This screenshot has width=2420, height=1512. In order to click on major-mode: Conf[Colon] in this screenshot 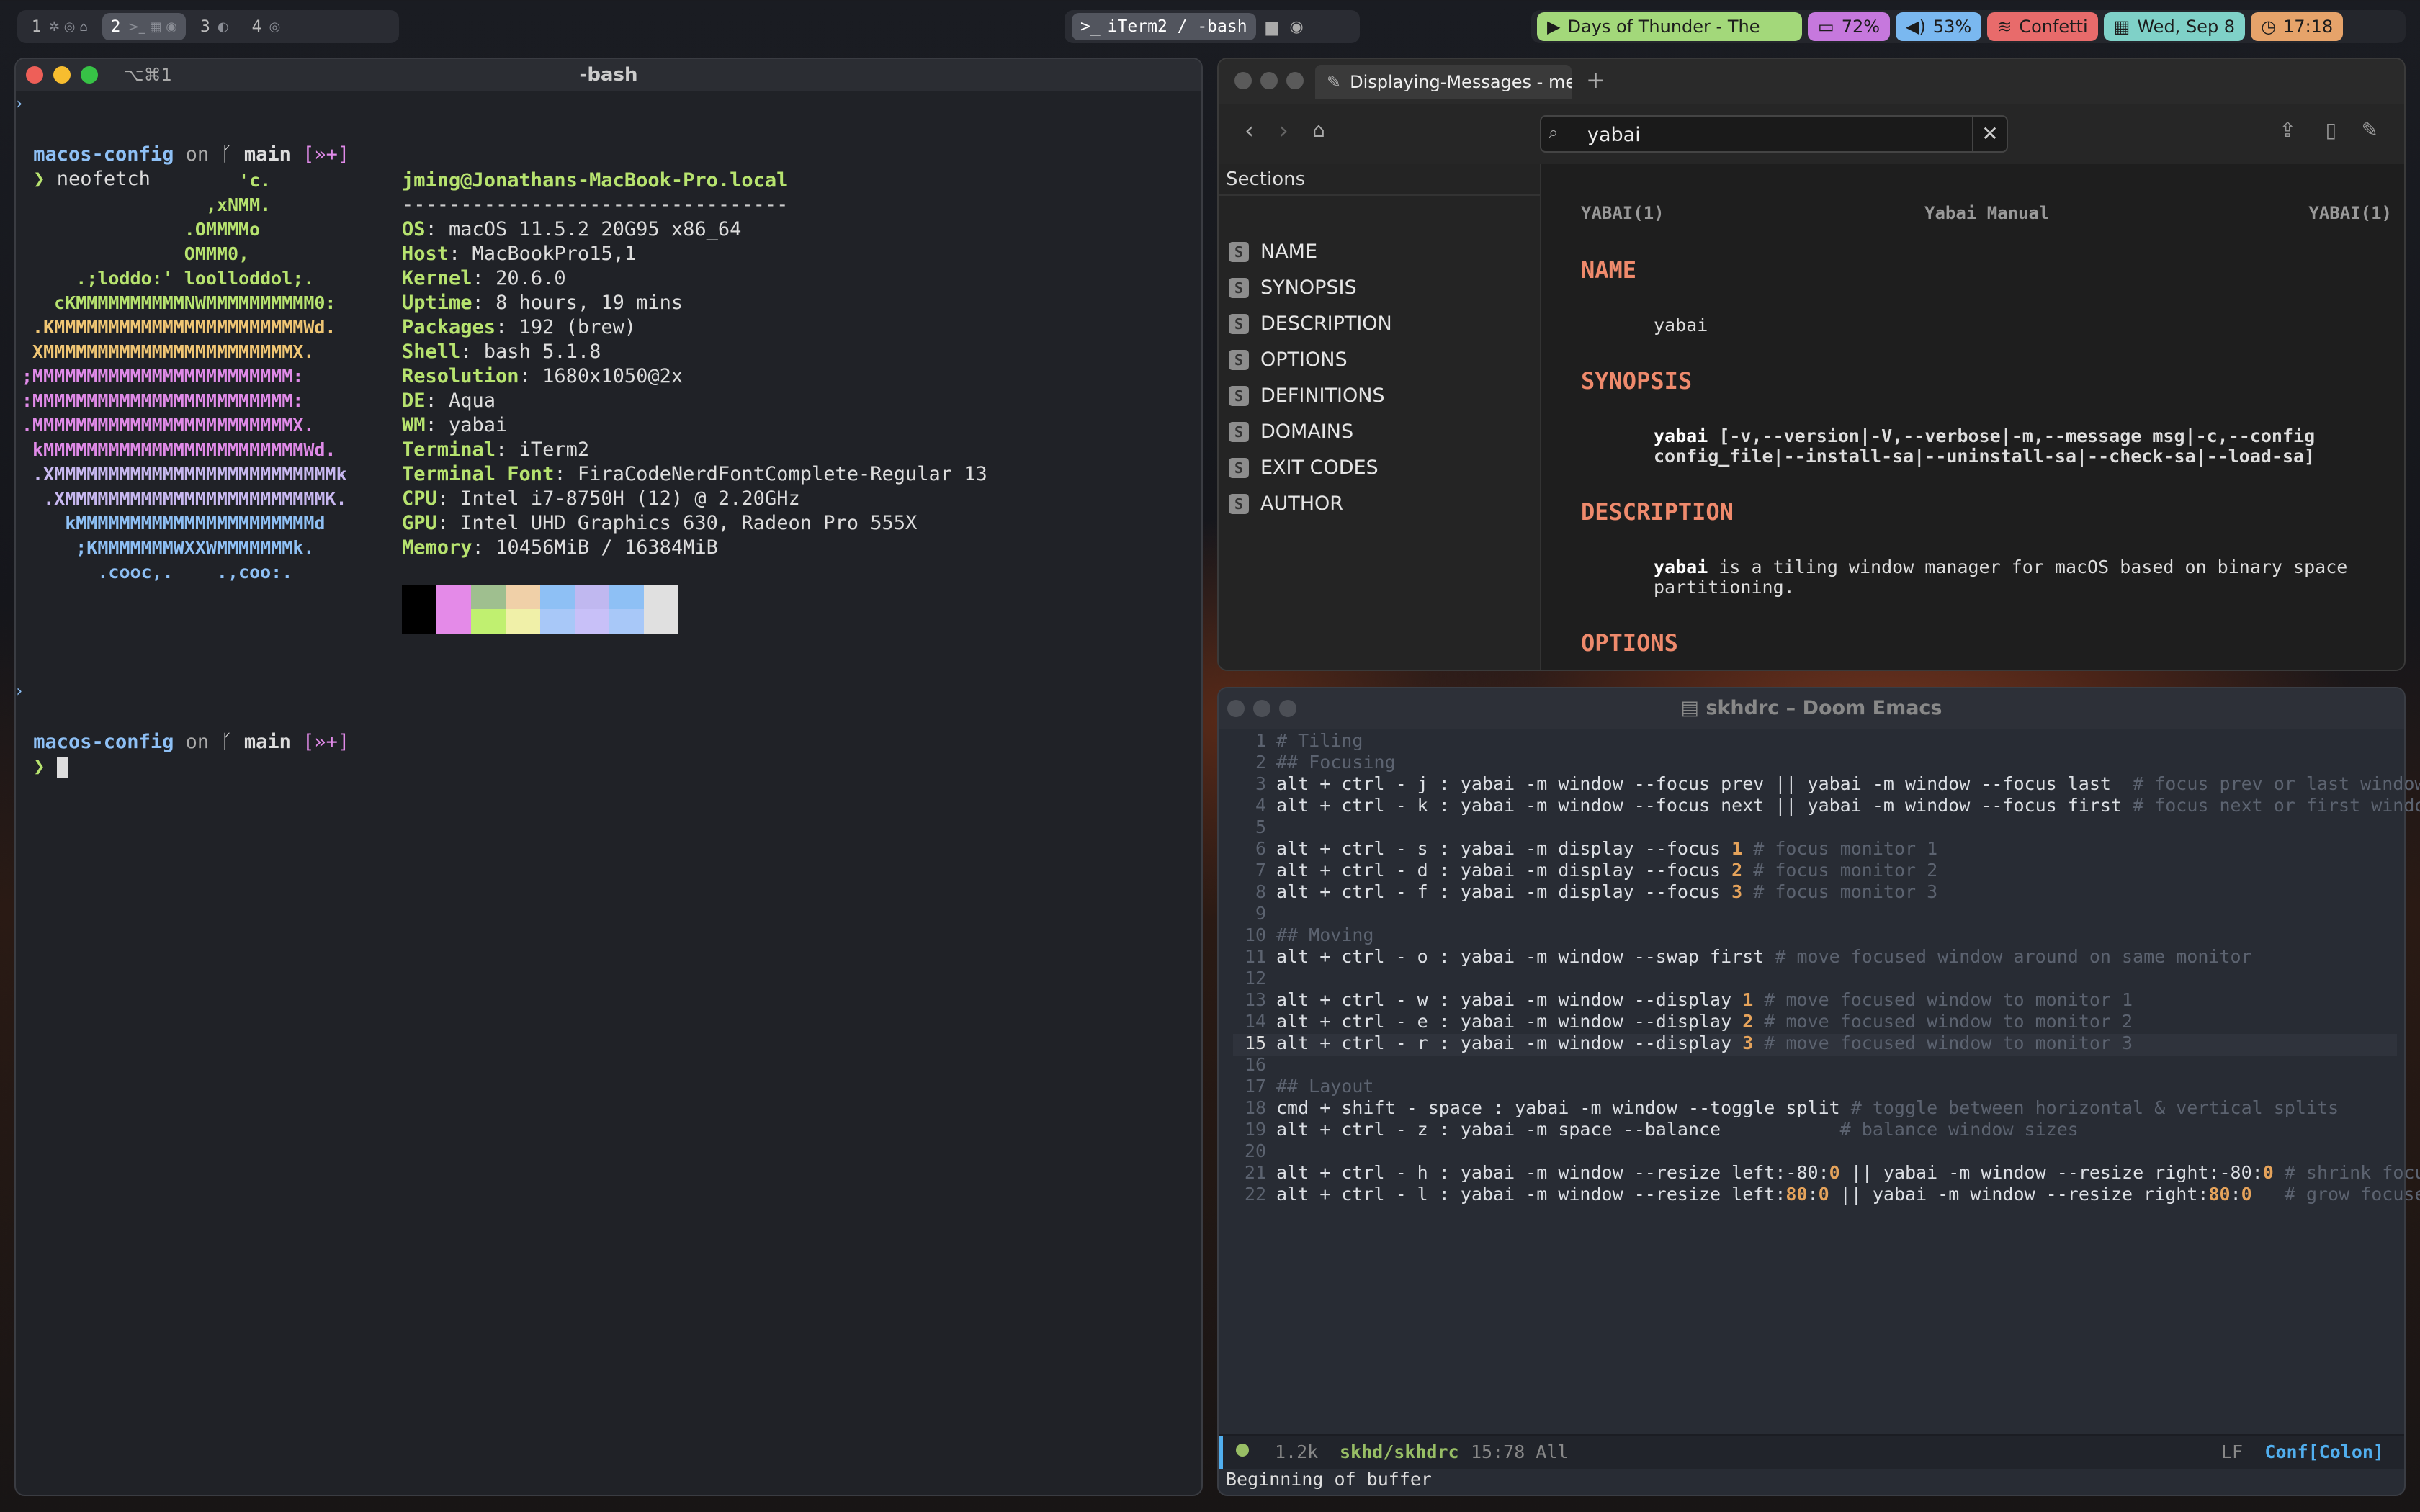, I will do `click(2324, 1451)`.